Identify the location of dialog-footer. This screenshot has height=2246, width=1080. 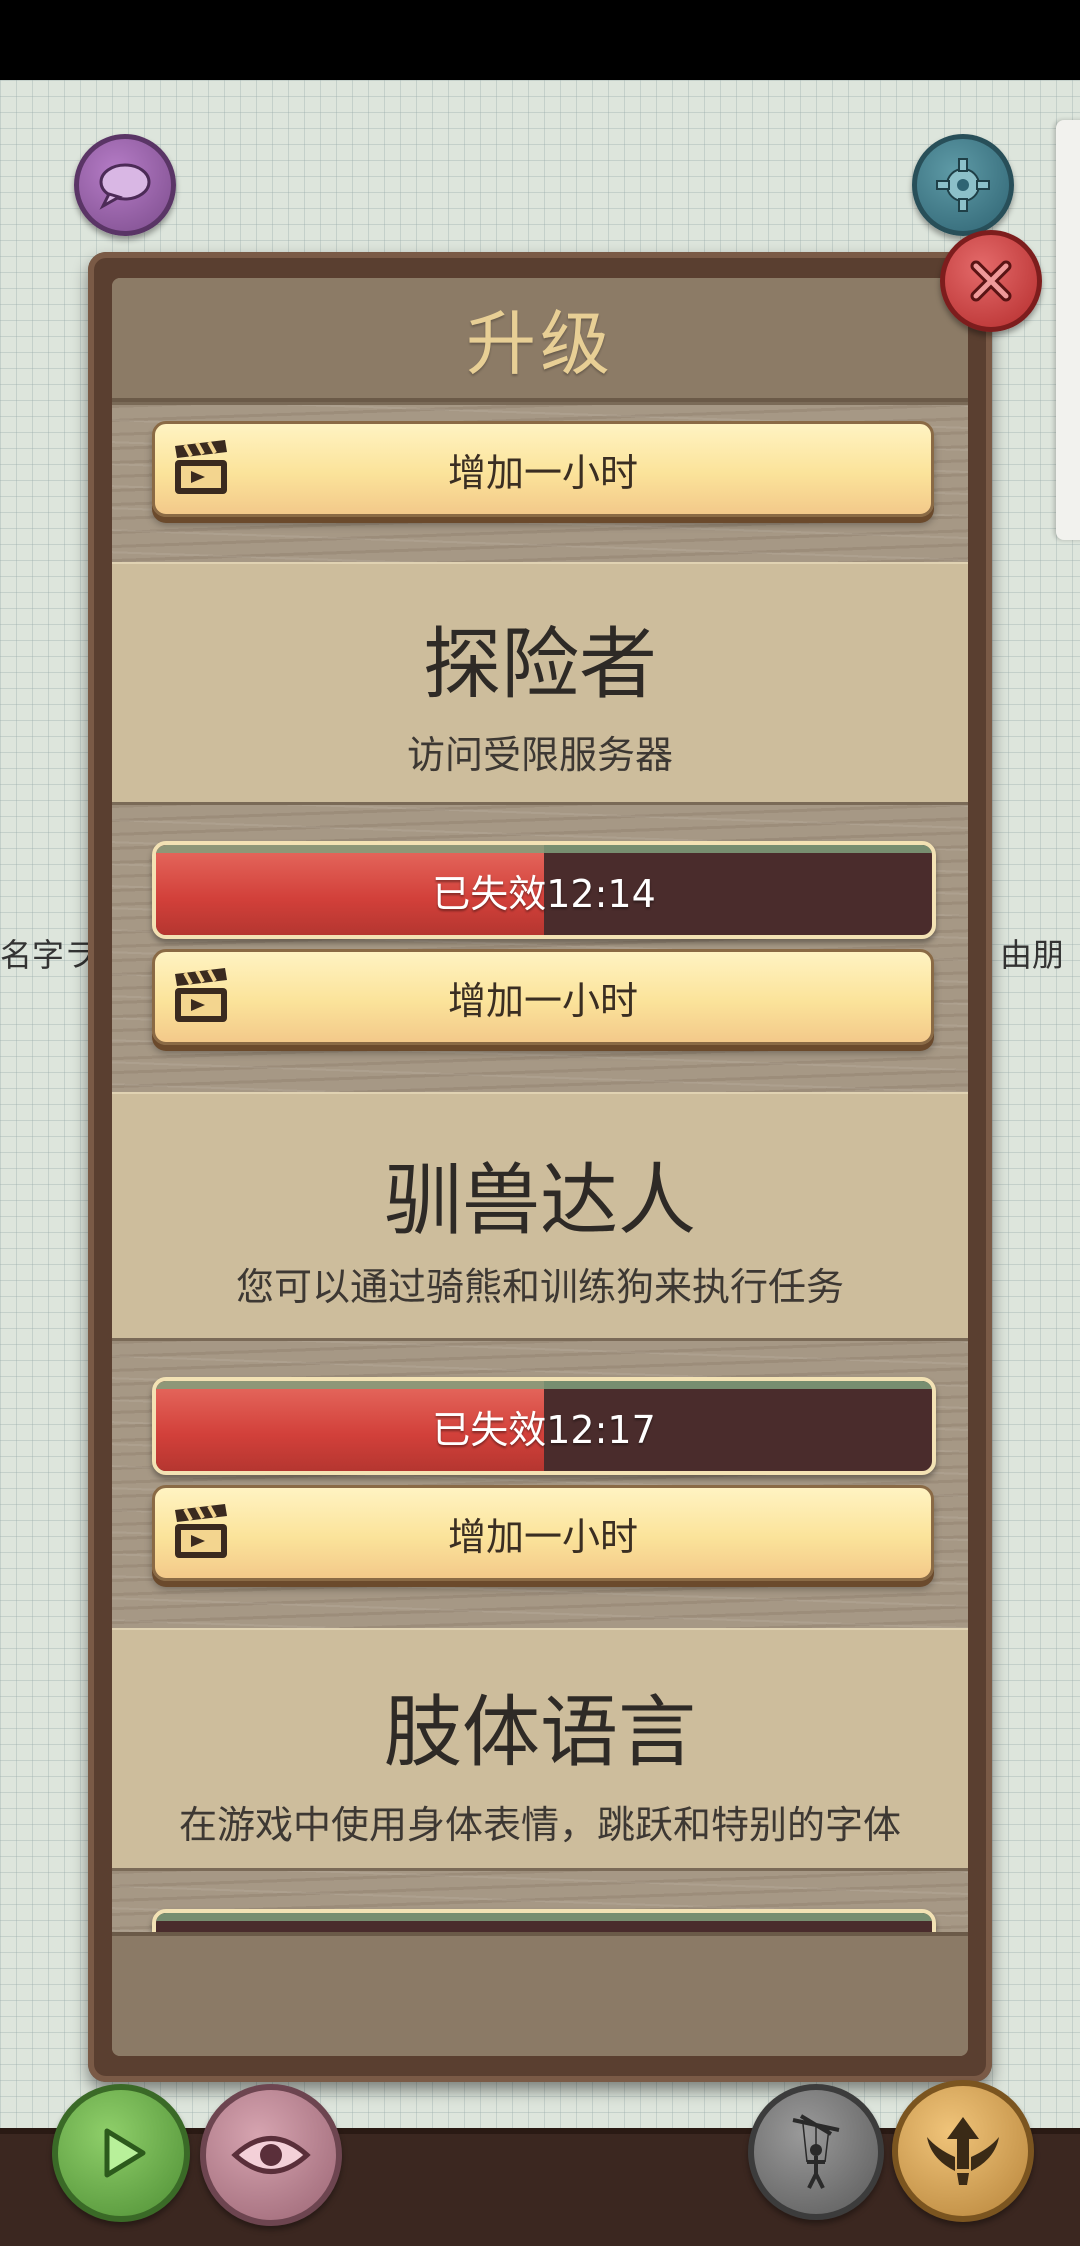
(540, 1994).